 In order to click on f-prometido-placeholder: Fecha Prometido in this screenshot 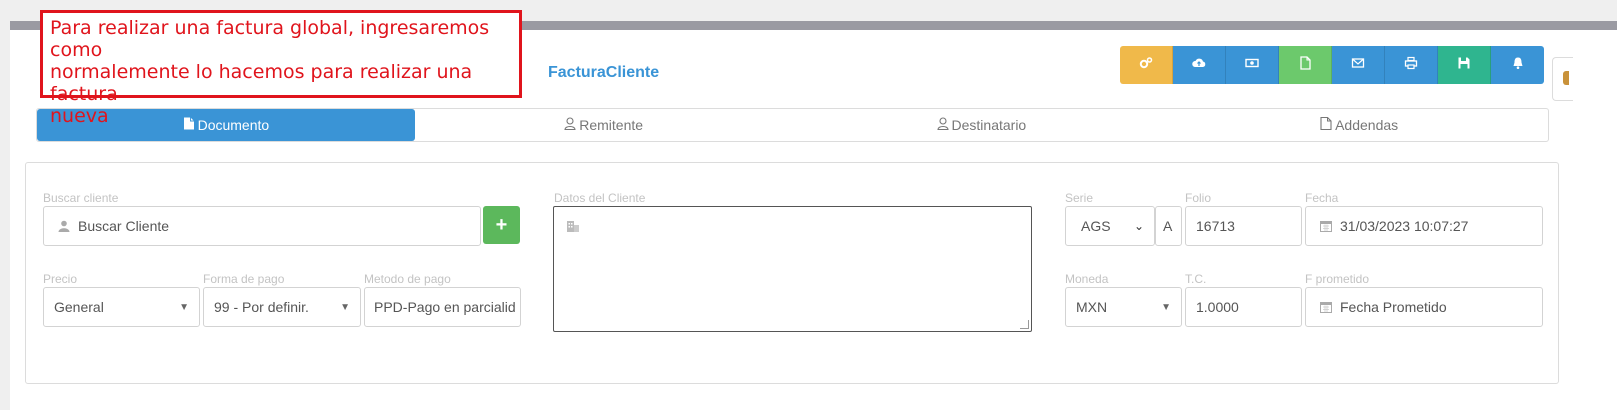, I will do `click(1393, 307)`.